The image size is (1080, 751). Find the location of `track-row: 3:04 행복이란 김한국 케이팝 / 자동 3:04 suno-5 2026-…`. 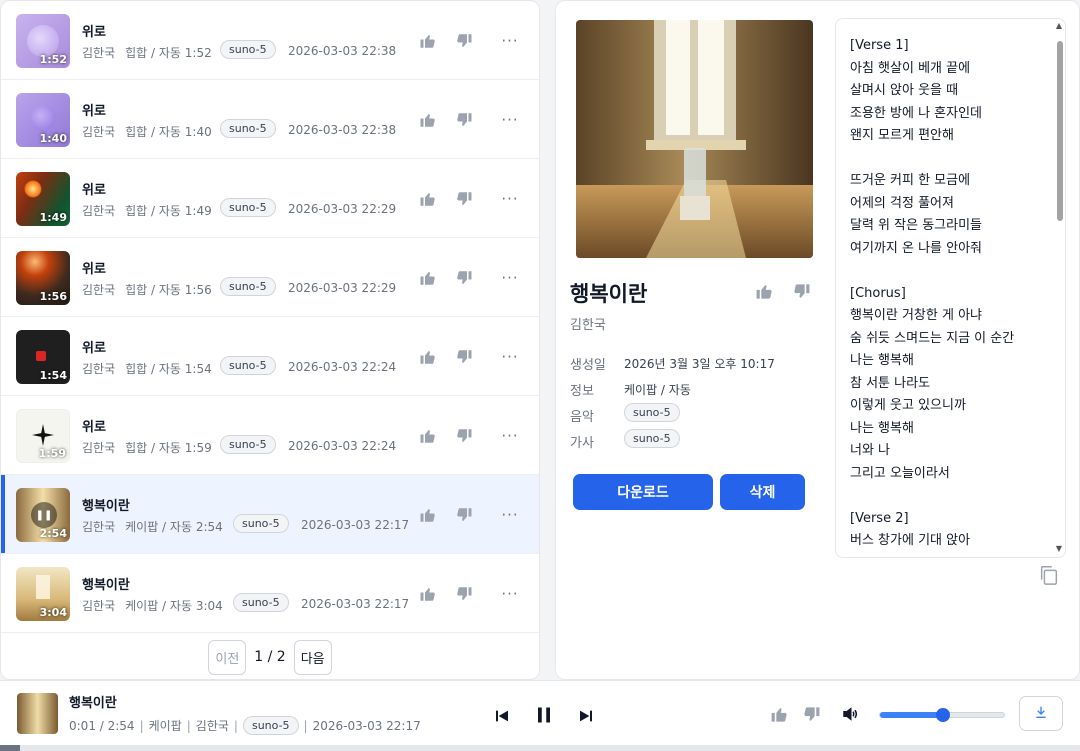

track-row: 3:04 행복이란 김한국 케이팝 / 자동 3:04 suno-5 2026-… is located at coordinates (270, 593).